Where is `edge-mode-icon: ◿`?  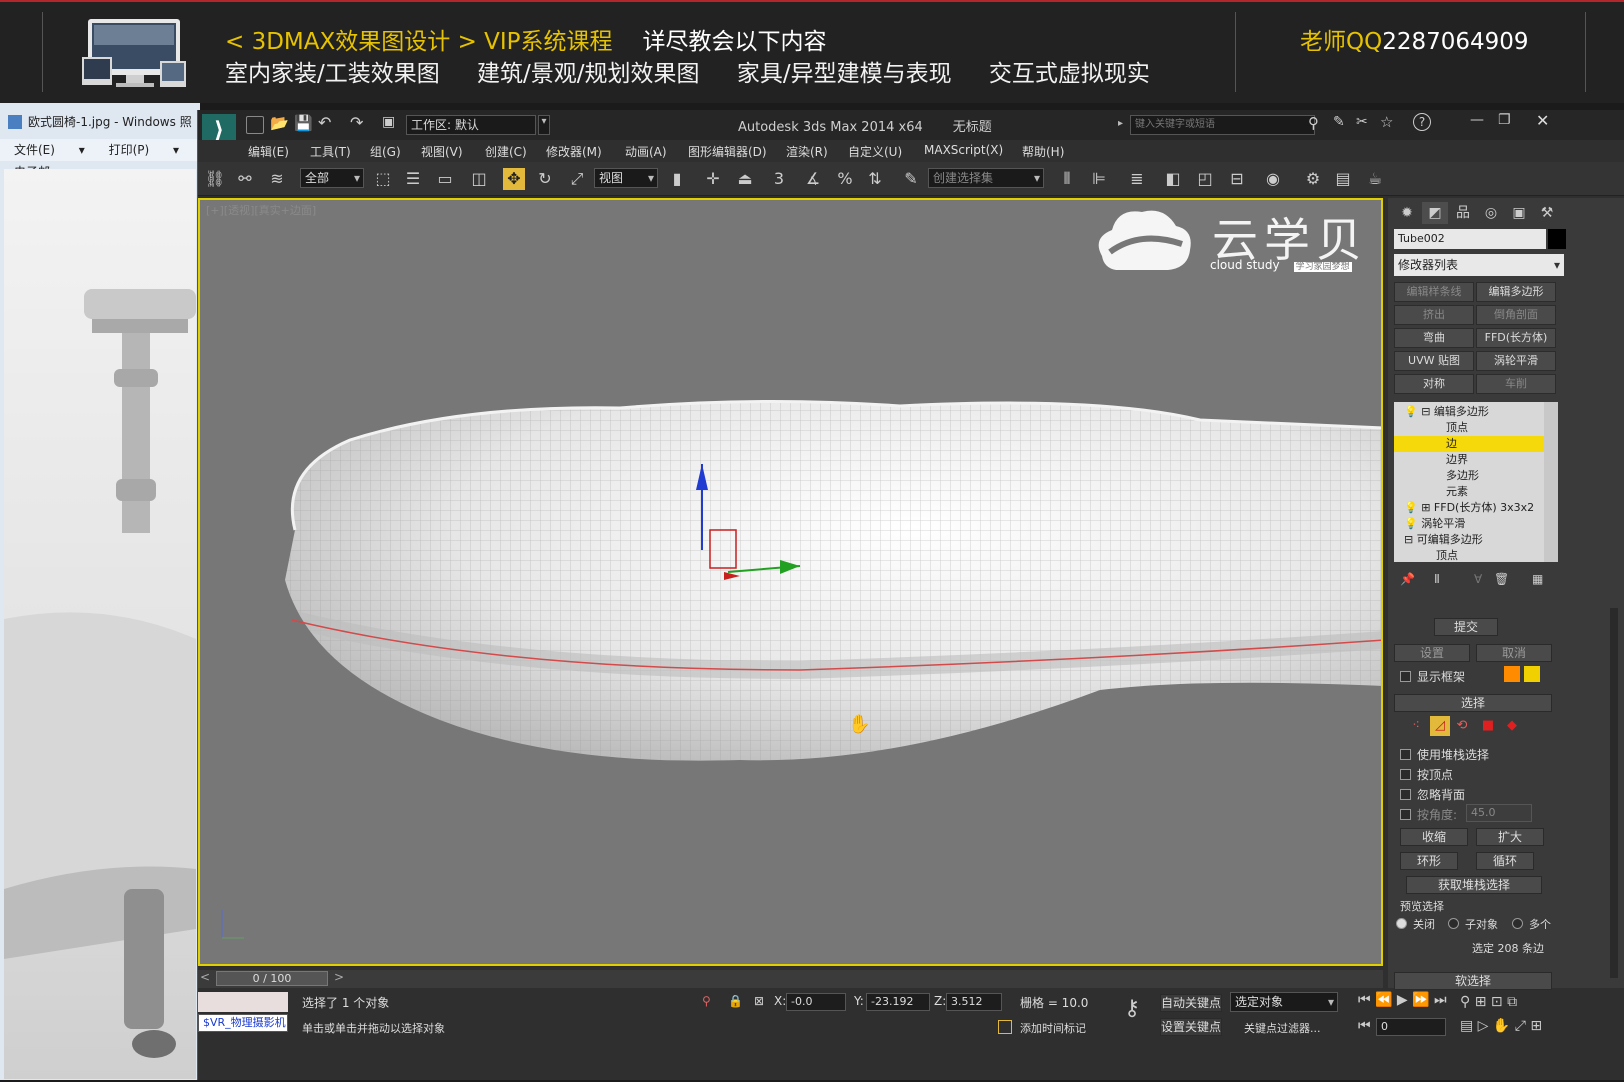 edge-mode-icon: ◿ is located at coordinates (1440, 726).